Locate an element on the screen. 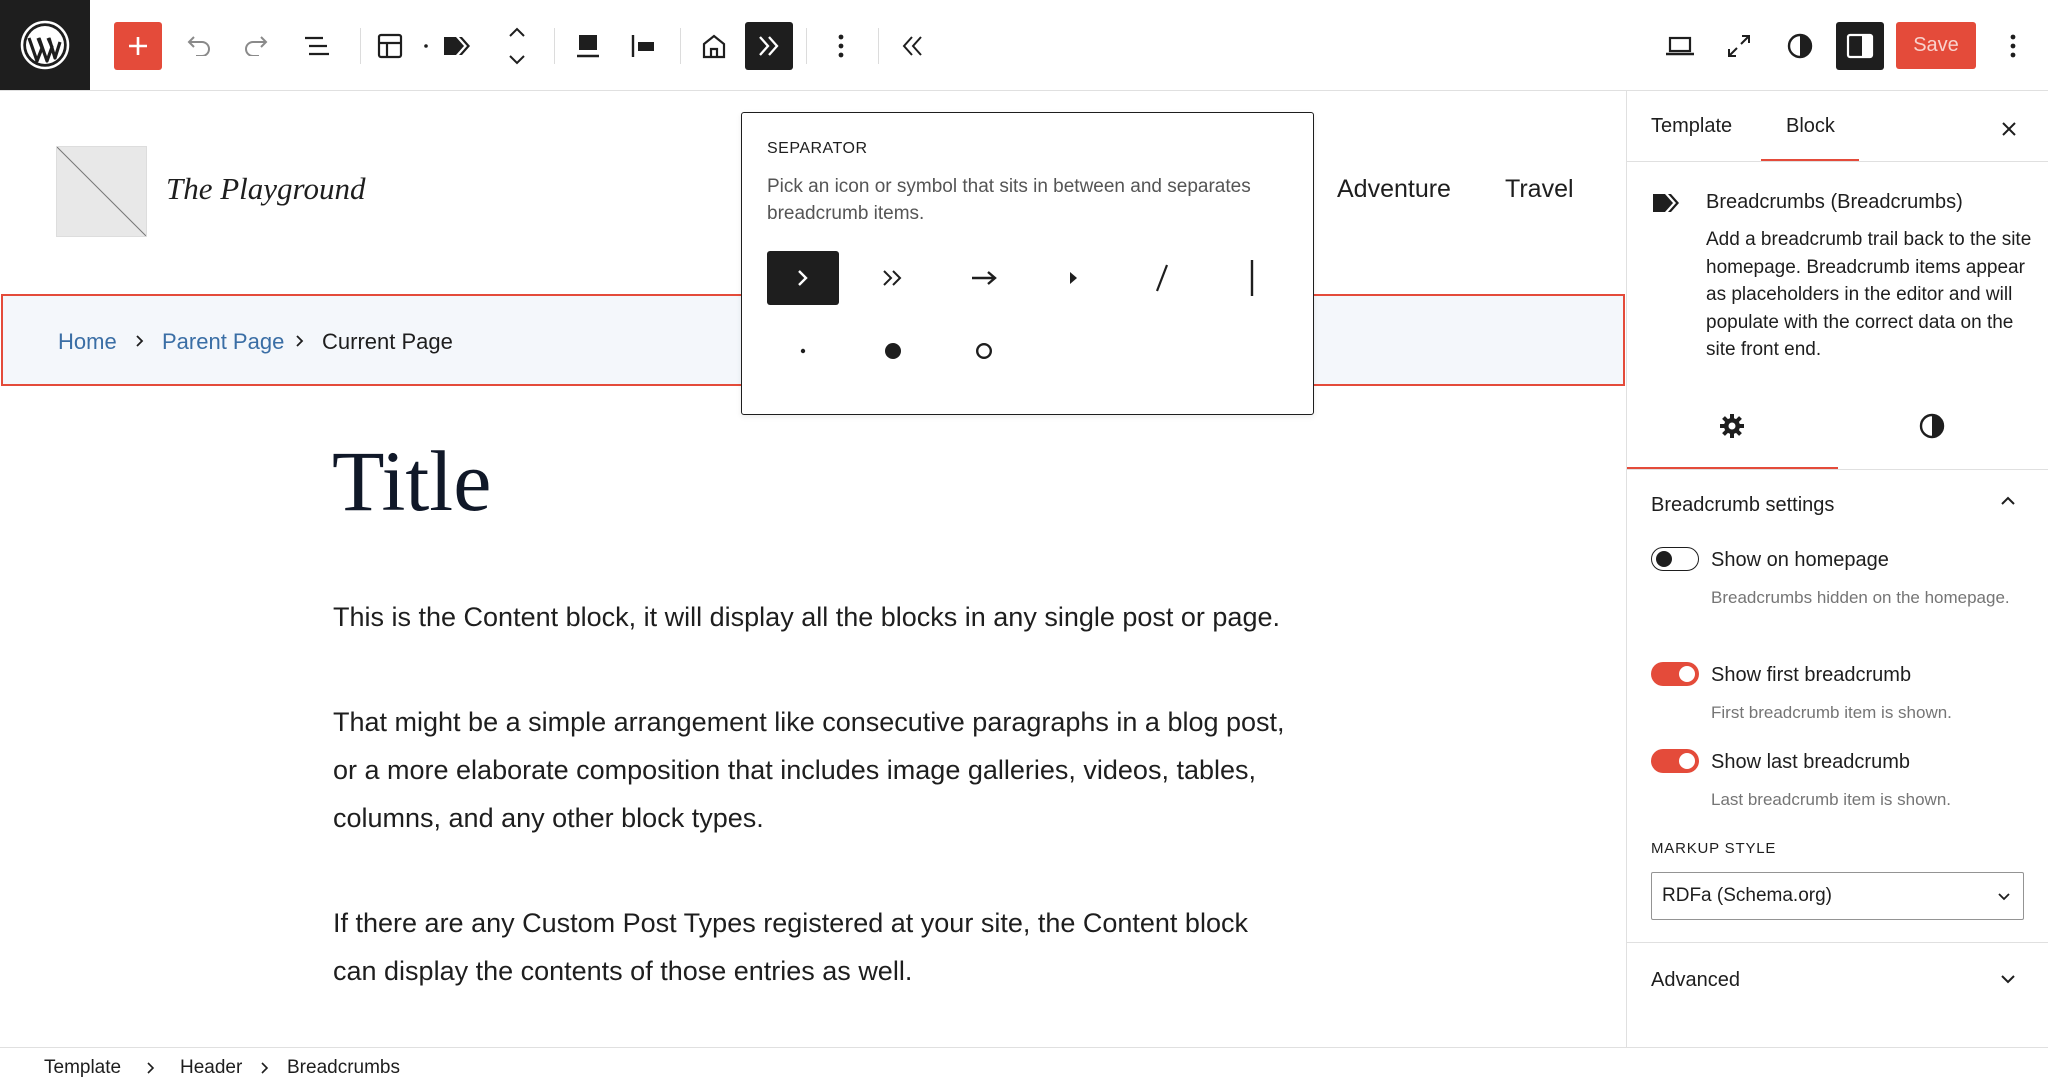  justify-left-icon is located at coordinates (643, 46).